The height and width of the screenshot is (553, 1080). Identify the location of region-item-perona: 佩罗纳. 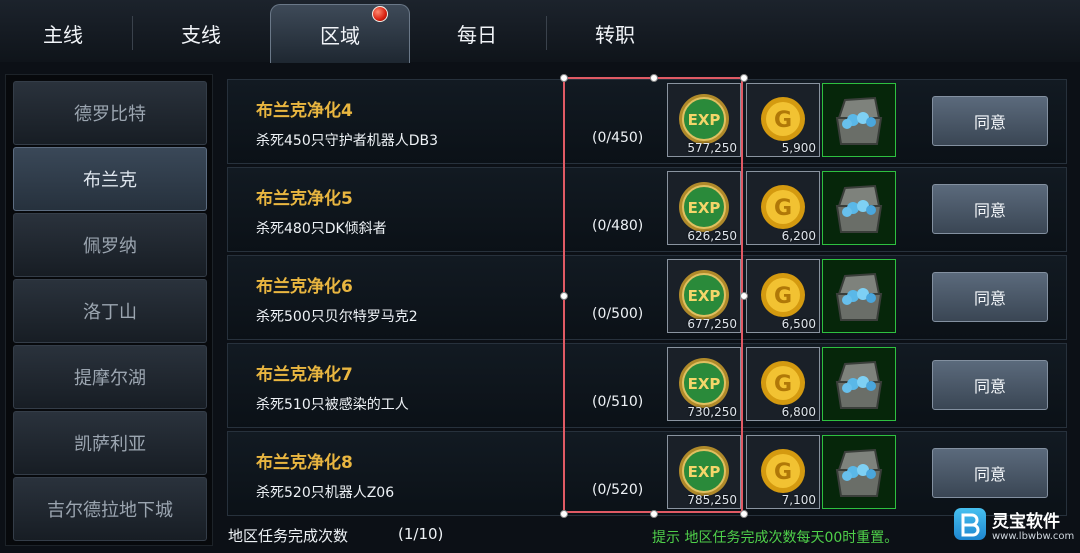
(110, 245).